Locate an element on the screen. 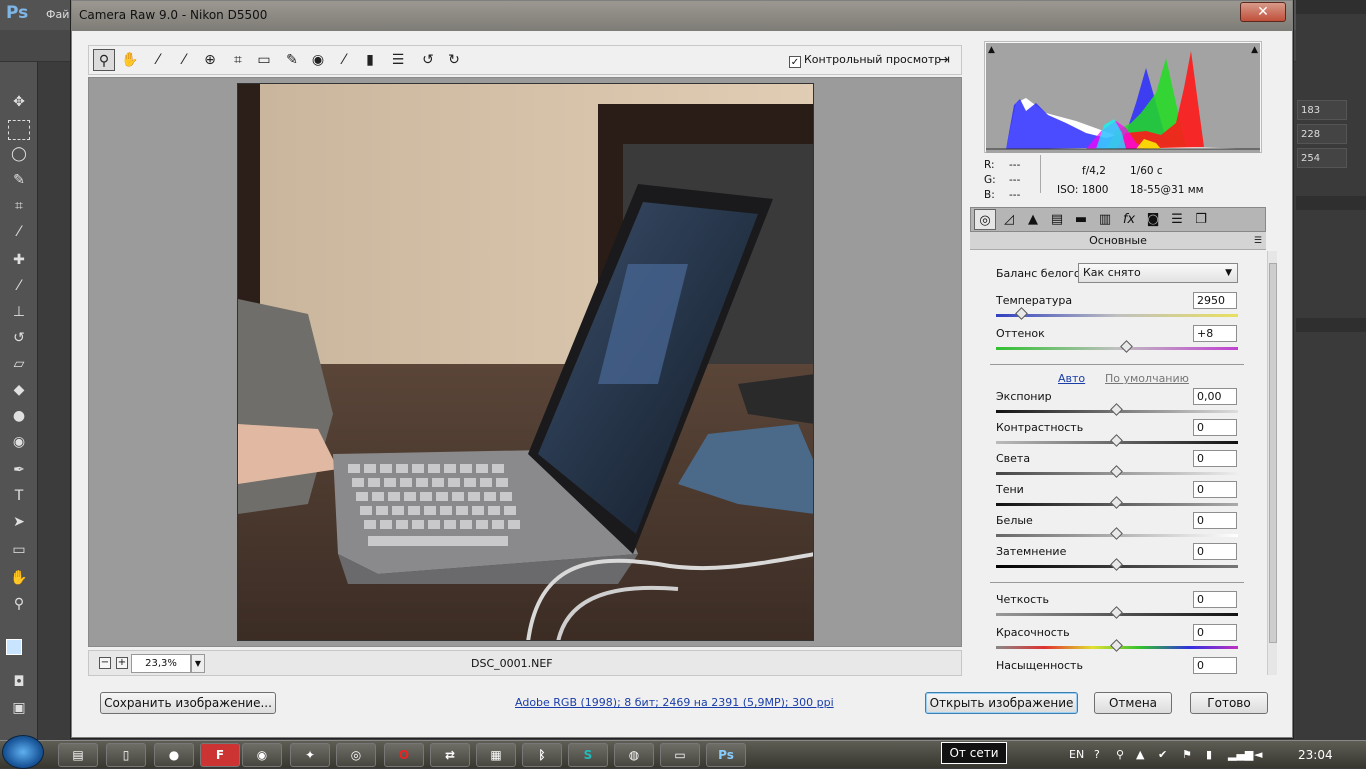  rectangle-tool-icon: ▭ is located at coordinates (19, 550).